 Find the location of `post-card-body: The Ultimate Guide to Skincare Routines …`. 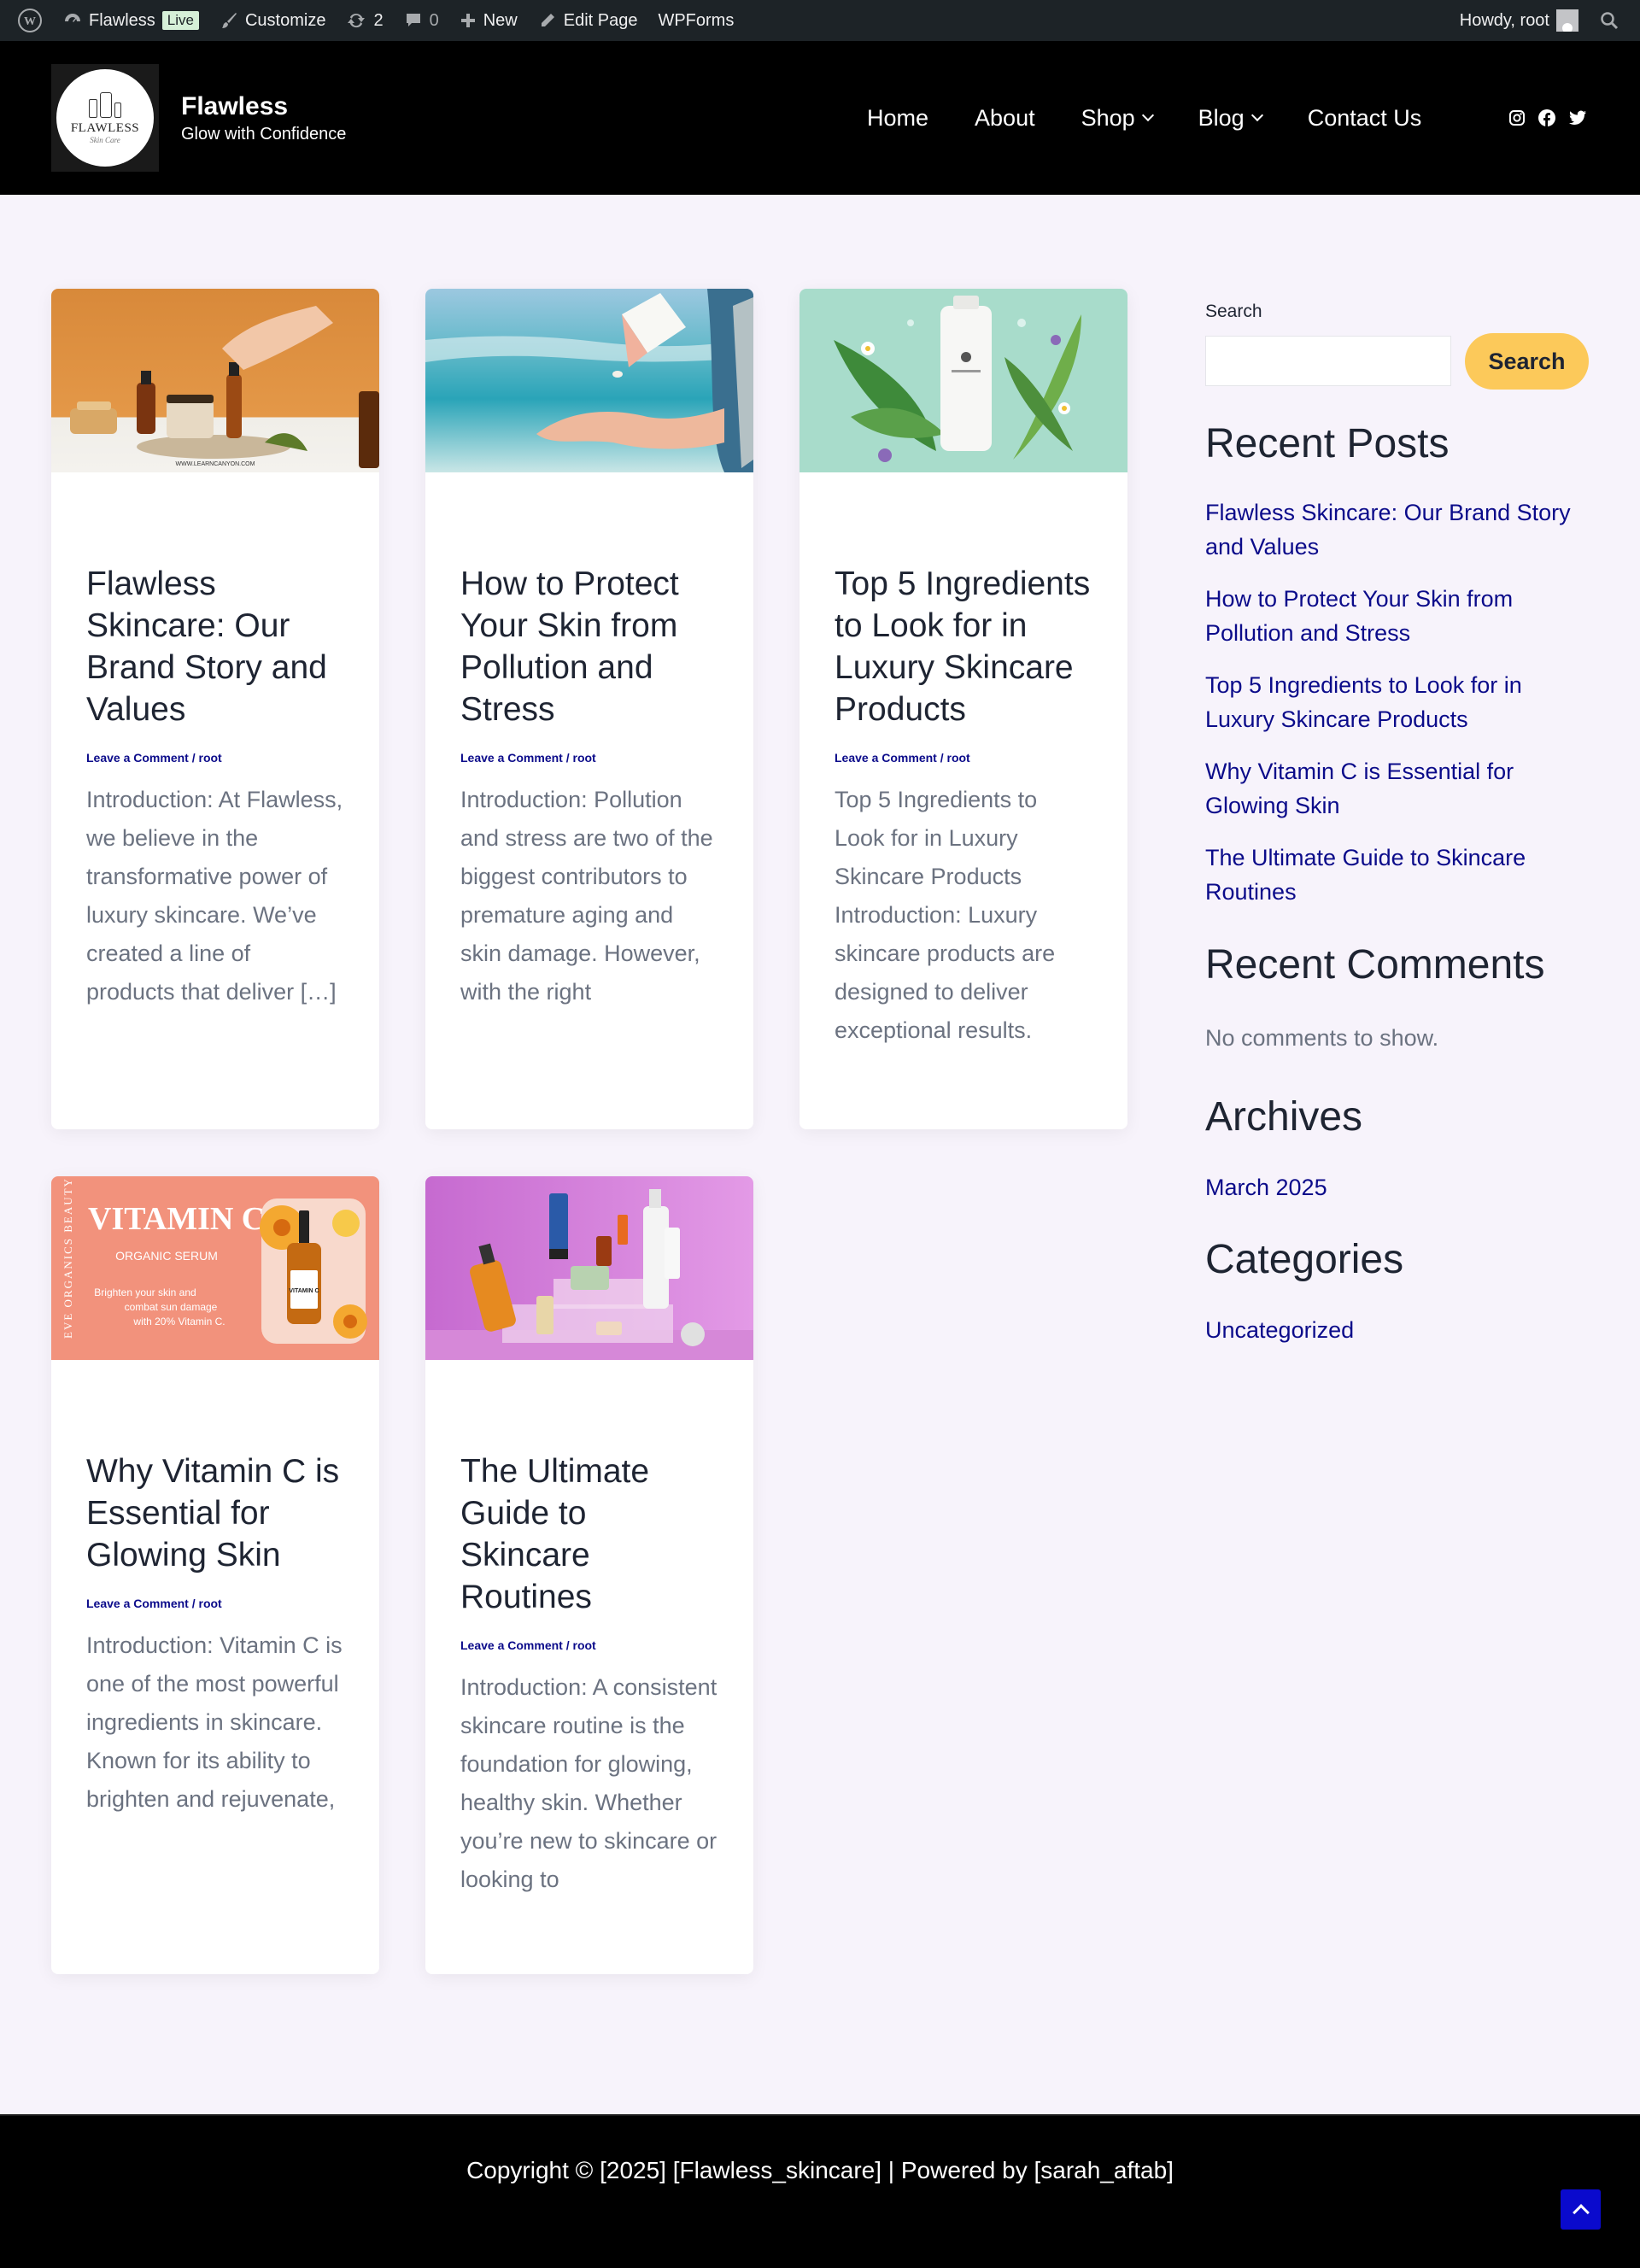

post-card-body: The Ultimate Guide to Skincare Routines … is located at coordinates (589, 1629).